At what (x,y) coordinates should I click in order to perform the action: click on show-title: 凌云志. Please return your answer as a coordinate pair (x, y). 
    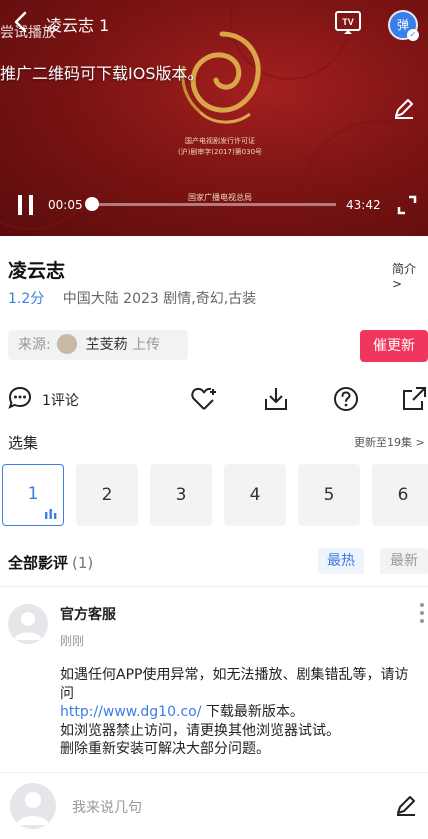
    Looking at the image, I should click on (37, 271).